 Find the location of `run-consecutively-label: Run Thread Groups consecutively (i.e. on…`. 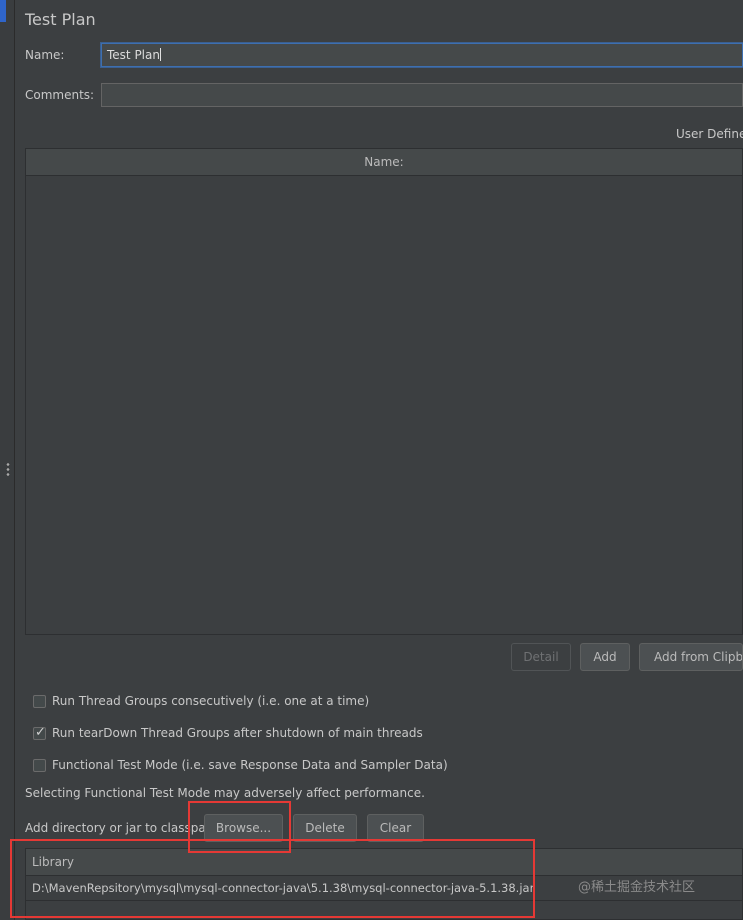

run-consecutively-label: Run Thread Groups consecutively (i.e. on… is located at coordinates (211, 701).